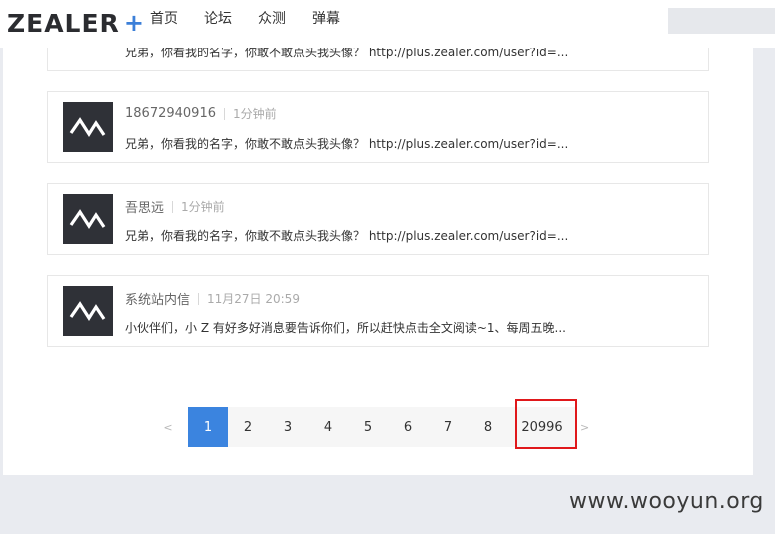 The image size is (775, 534). What do you see at coordinates (408, 427) in the screenshot?
I see `page-button-6: 6` at bounding box center [408, 427].